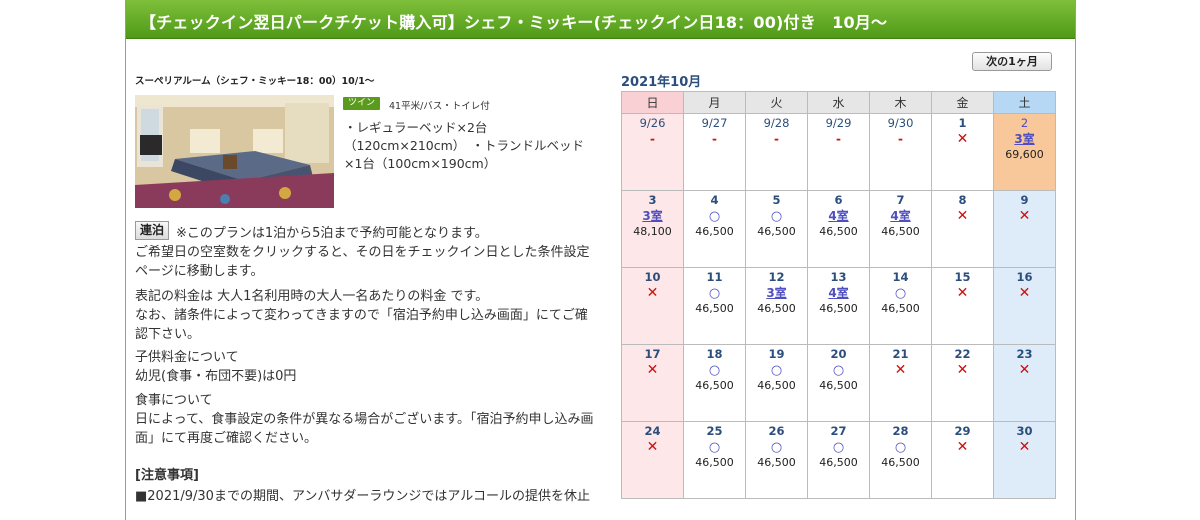 This screenshot has height=520, width=1200. Describe the element at coordinates (652, 431) in the screenshot. I see `calendar-day-number: 24` at that location.